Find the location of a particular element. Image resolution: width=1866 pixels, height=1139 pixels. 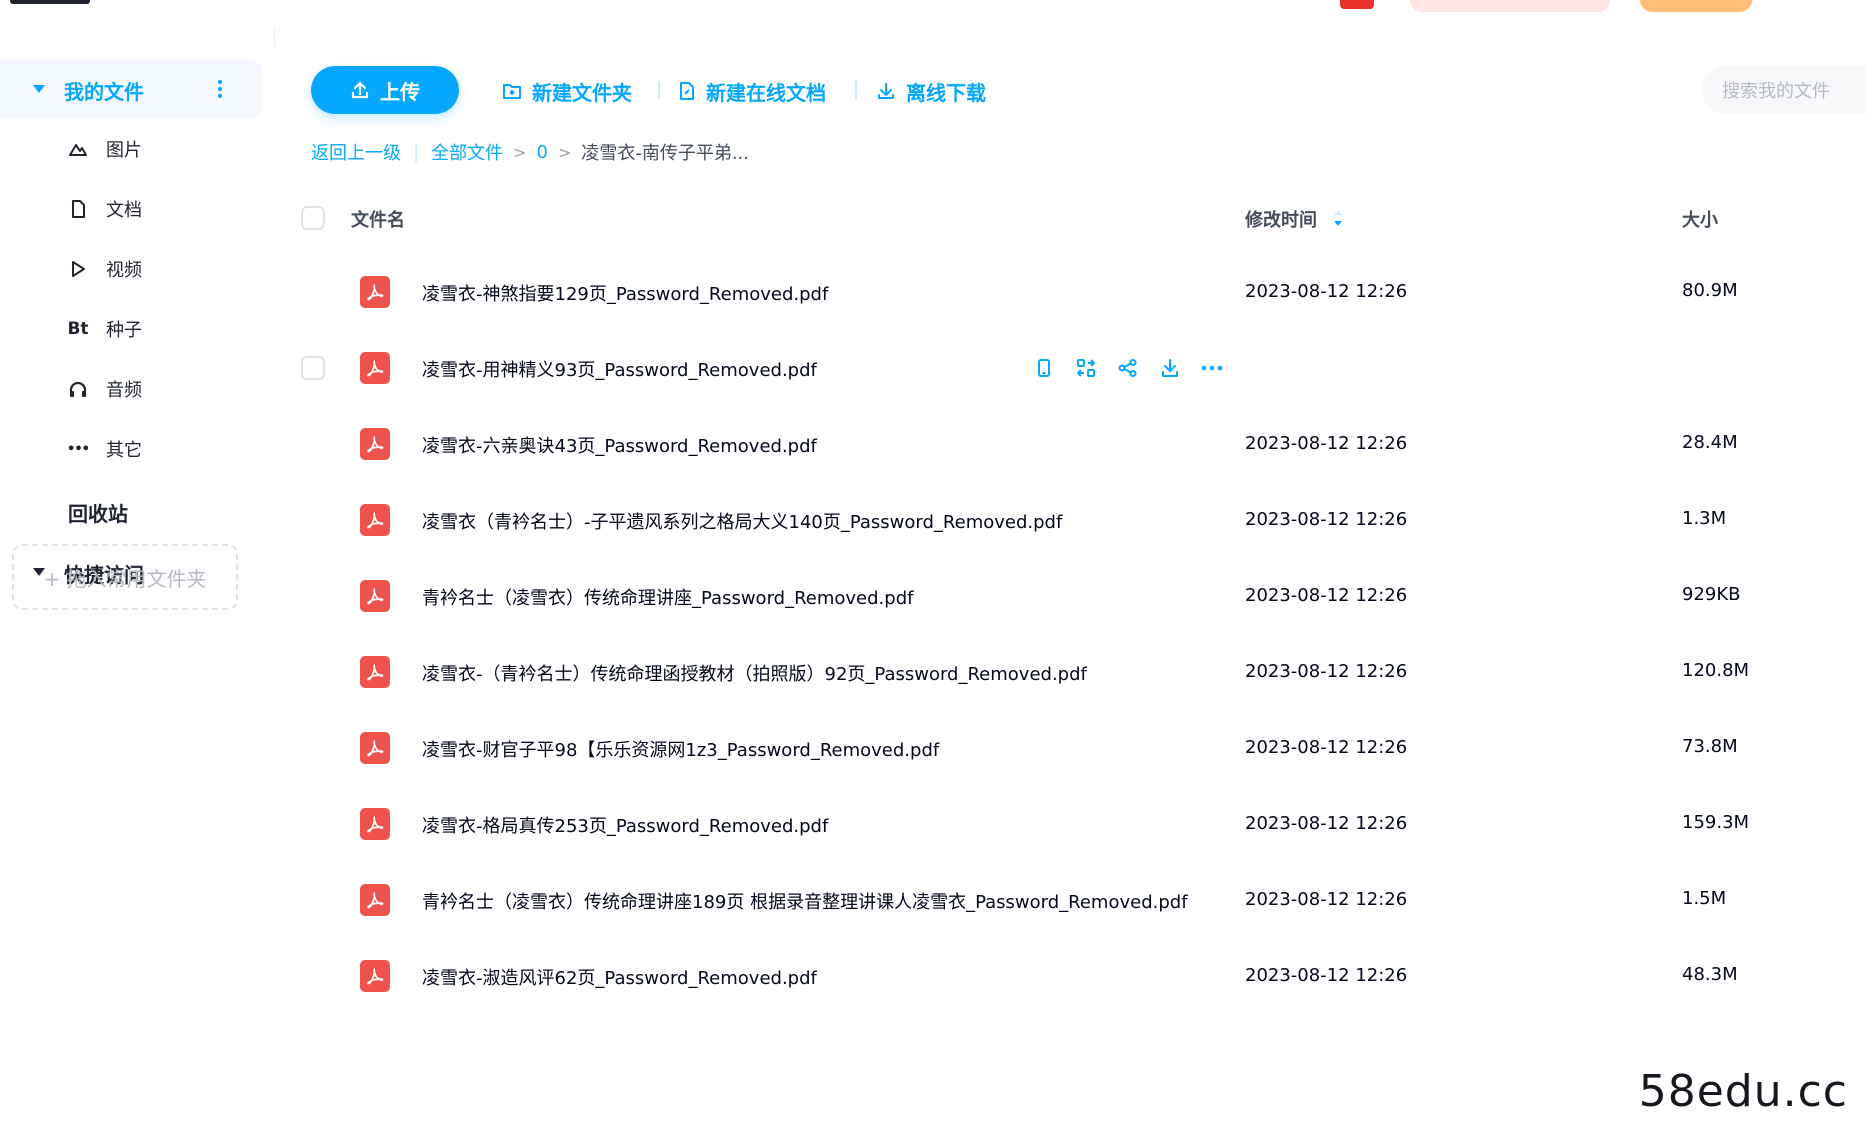

sidebar-item-torrents: Bt 种子 is located at coordinates (104, 329).